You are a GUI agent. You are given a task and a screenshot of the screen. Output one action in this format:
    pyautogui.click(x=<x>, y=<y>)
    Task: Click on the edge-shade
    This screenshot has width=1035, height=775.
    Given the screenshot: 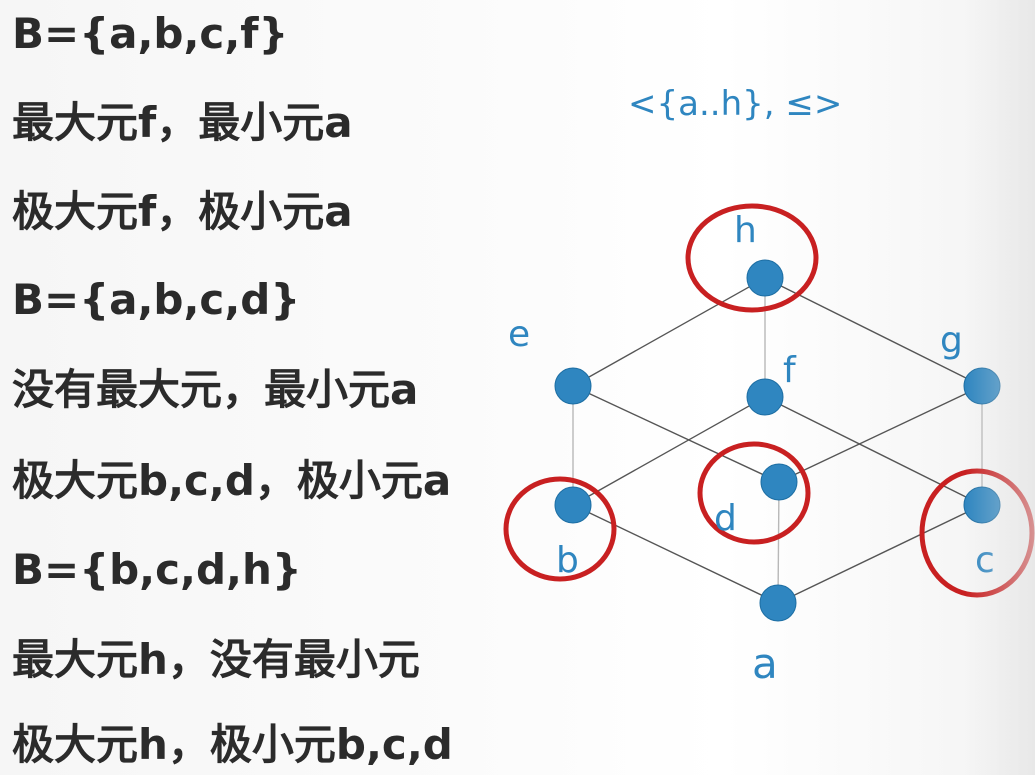 What is the action you would take?
    pyautogui.click(x=1000, y=387)
    